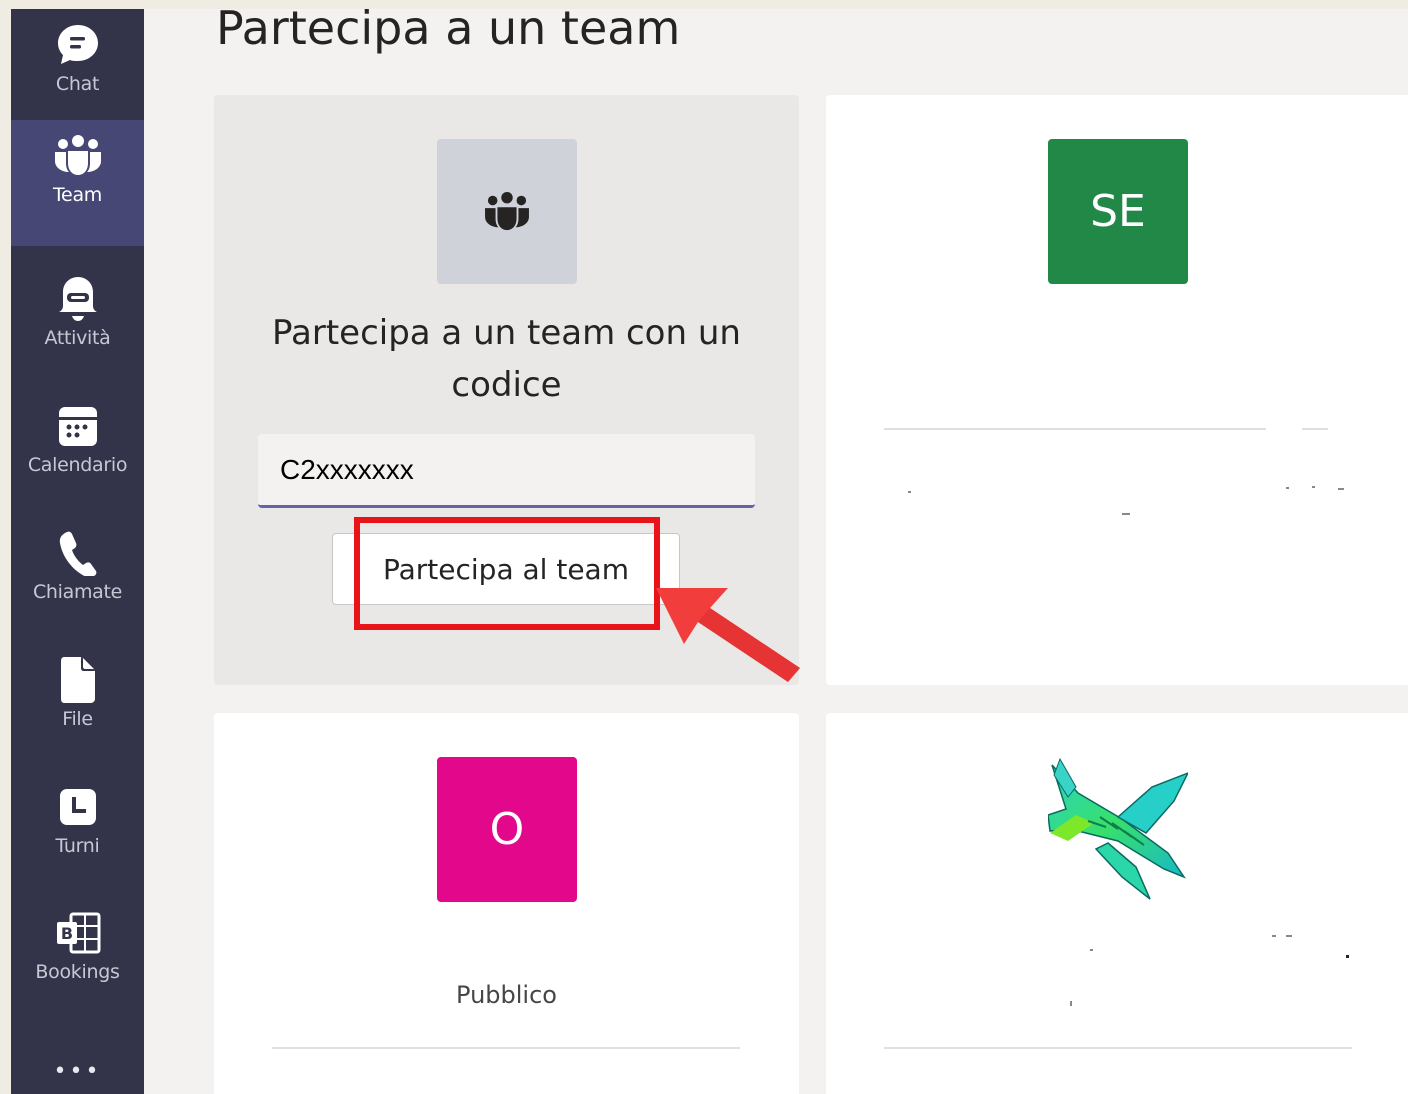 The image size is (1408, 1094). What do you see at coordinates (506, 569) in the screenshot?
I see `join-team-button: Partecipa al team` at bounding box center [506, 569].